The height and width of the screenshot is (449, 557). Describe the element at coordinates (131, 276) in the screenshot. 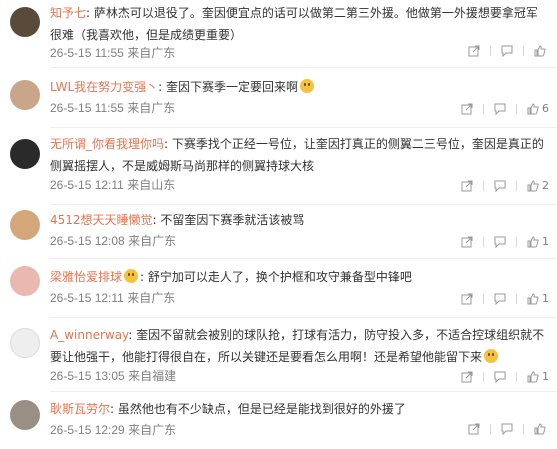

I see `fire-badge-icon` at that location.